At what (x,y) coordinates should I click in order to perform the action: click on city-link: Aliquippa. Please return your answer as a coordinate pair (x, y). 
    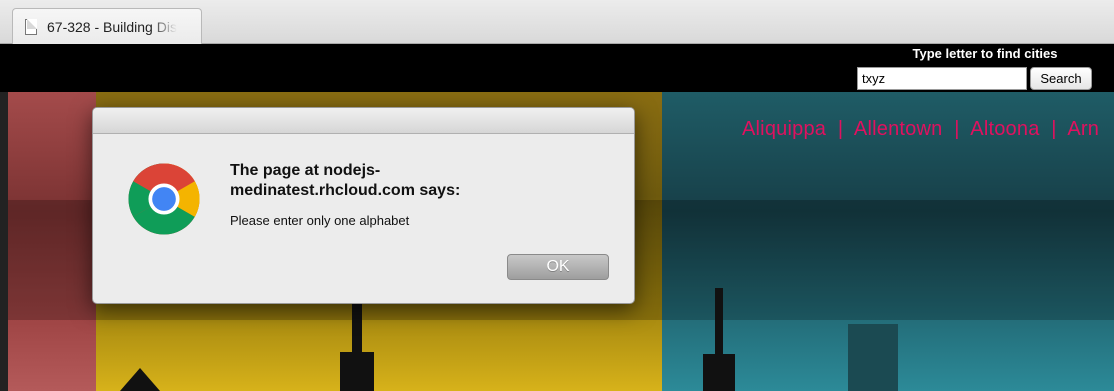
    Looking at the image, I should click on (784, 129).